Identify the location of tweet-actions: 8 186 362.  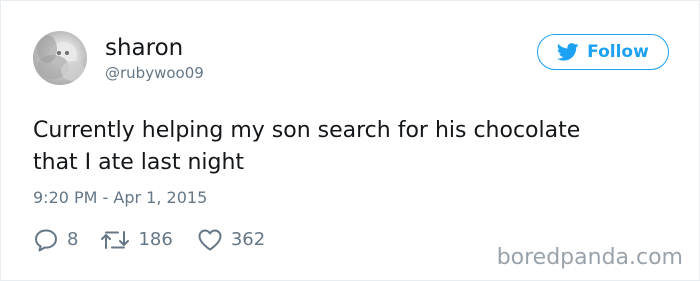
(149, 240).